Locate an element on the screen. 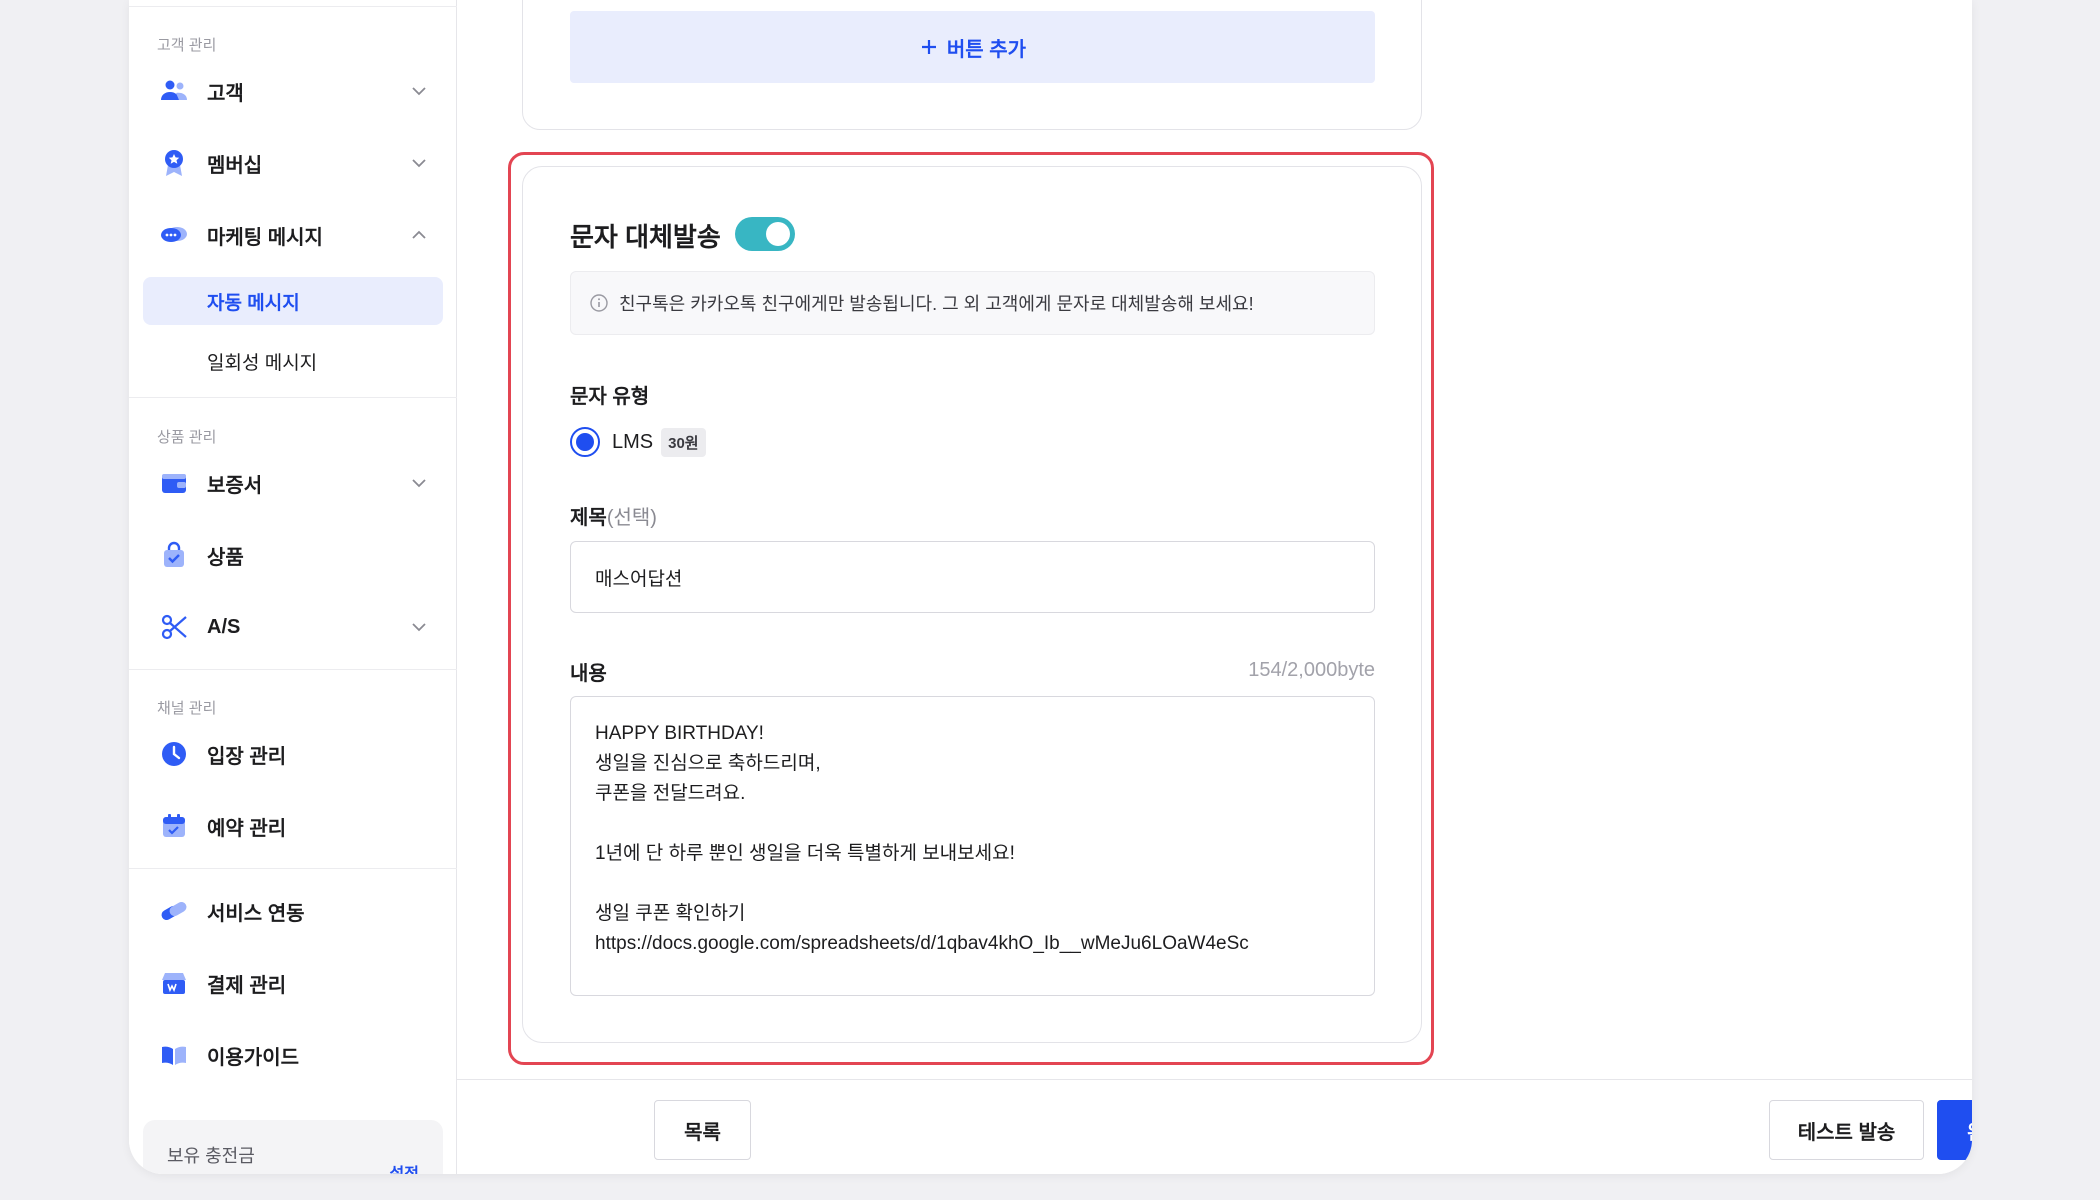 This screenshot has width=2100, height=1200. sidebar-item-as: A/S is located at coordinates (293, 627).